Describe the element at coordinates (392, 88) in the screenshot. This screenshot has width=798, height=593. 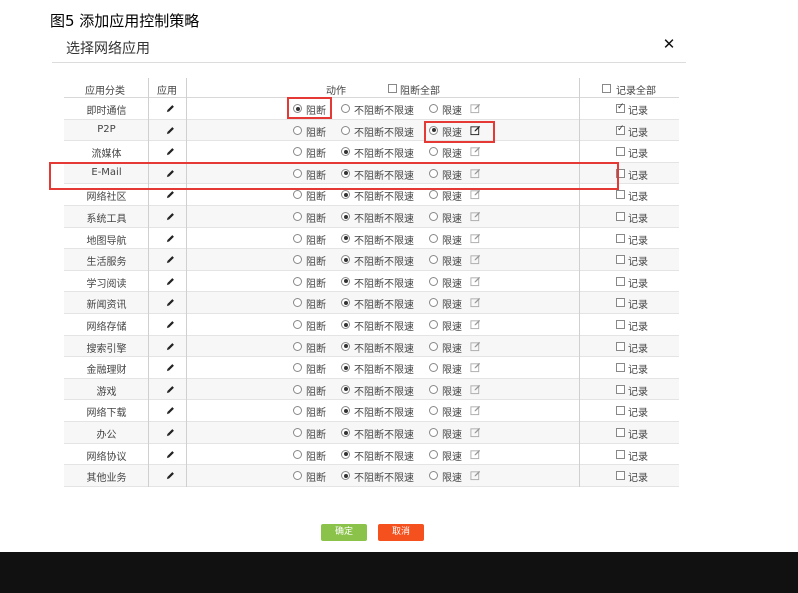
I see `block-all-checkbox` at that location.